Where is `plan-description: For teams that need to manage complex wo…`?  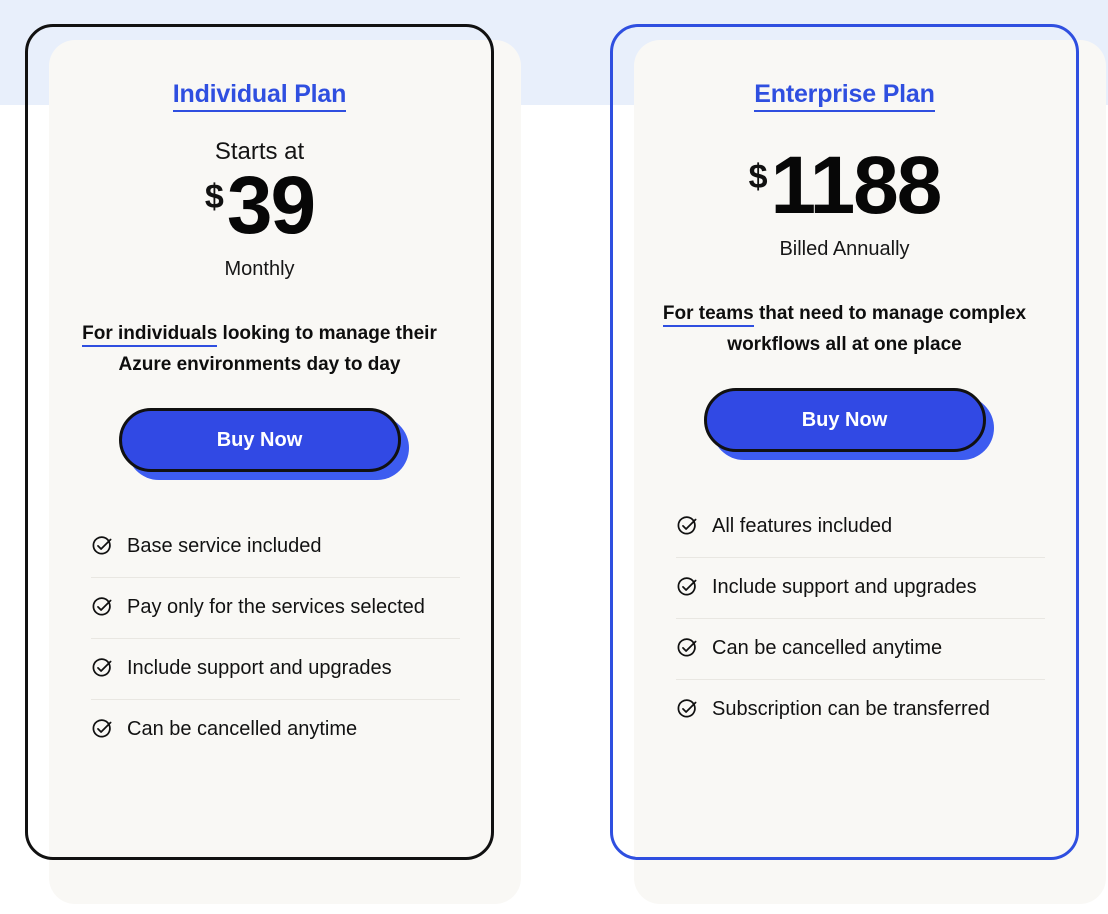
plan-description: For teams that need to manage complex wo… is located at coordinates (845, 329).